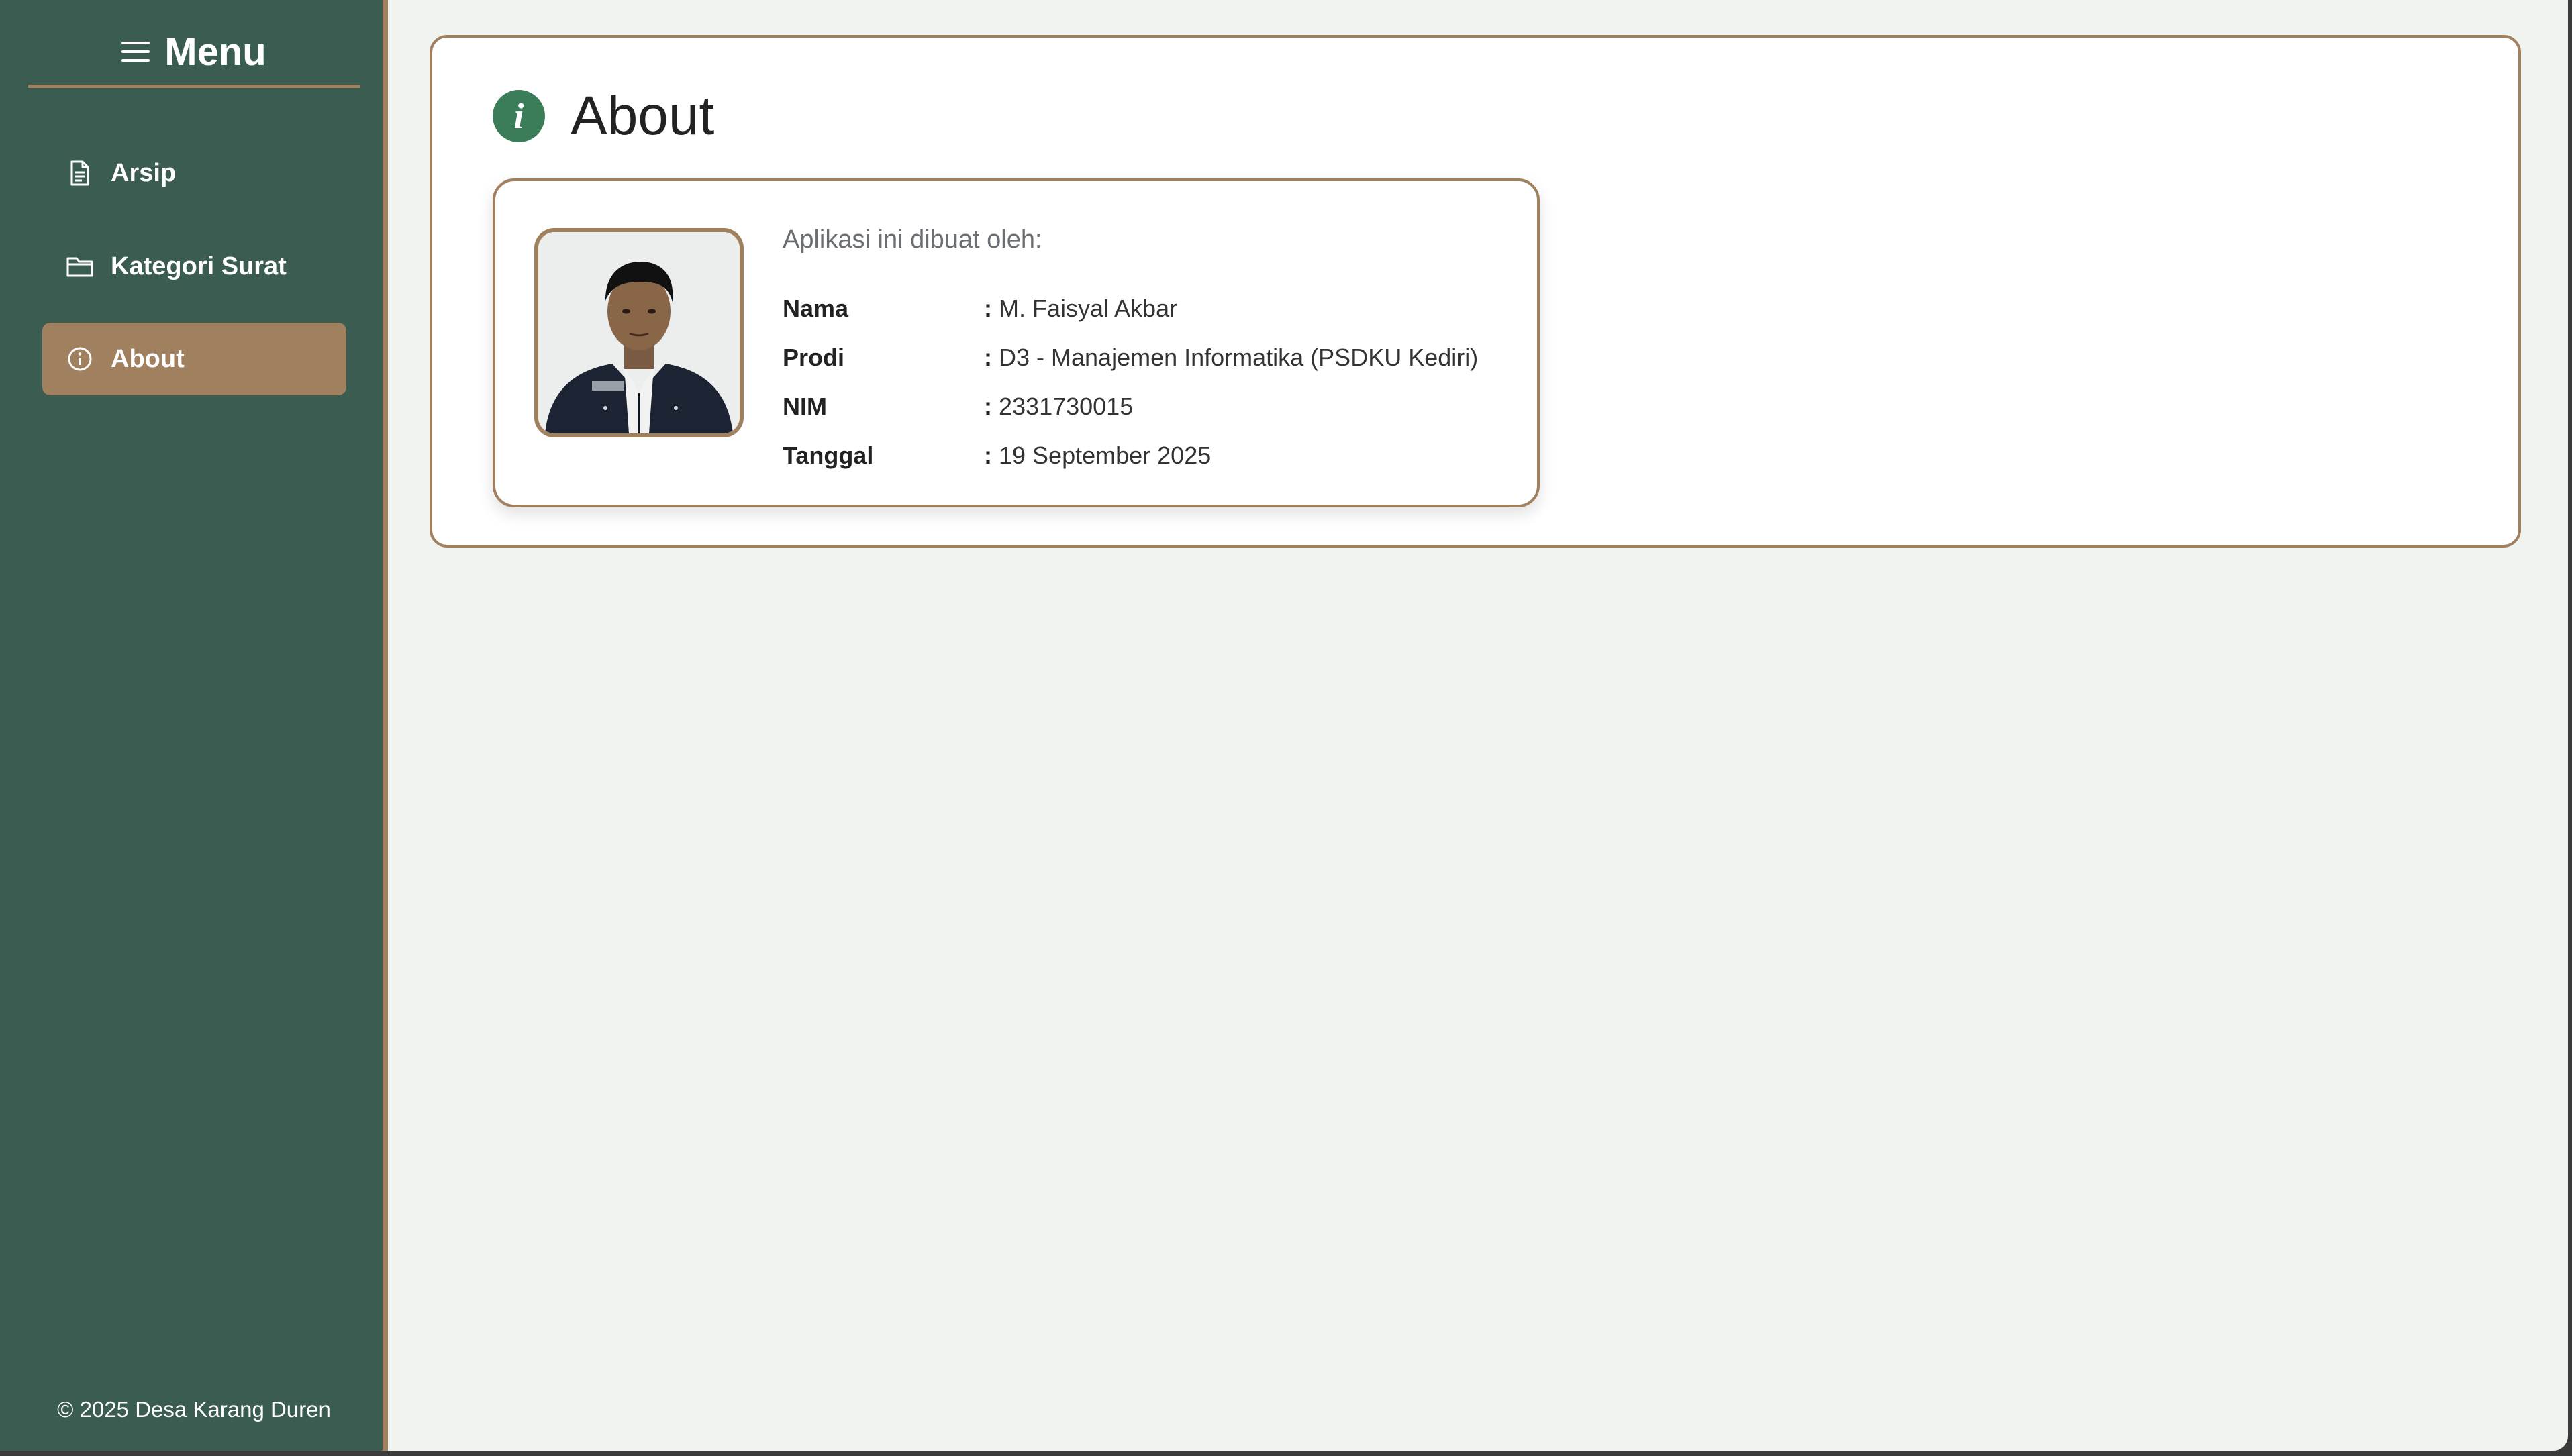 The width and height of the screenshot is (2572, 1456). I want to click on profile-photo, so click(639, 333).